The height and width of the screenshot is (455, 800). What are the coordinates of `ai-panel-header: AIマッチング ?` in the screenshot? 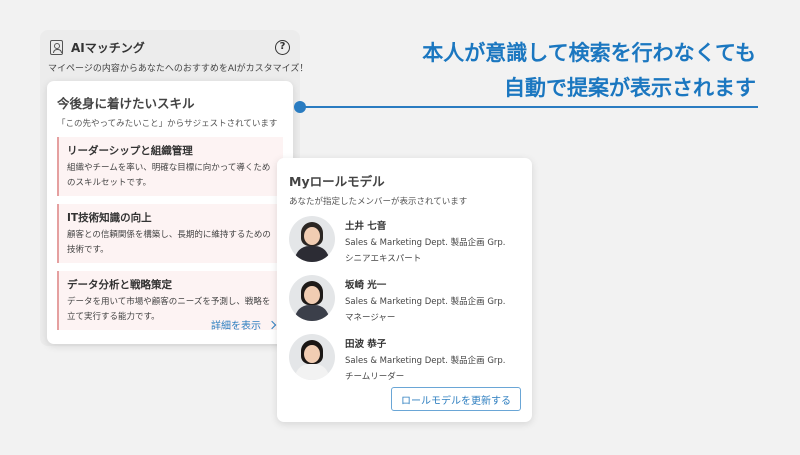 It's located at (170, 44).